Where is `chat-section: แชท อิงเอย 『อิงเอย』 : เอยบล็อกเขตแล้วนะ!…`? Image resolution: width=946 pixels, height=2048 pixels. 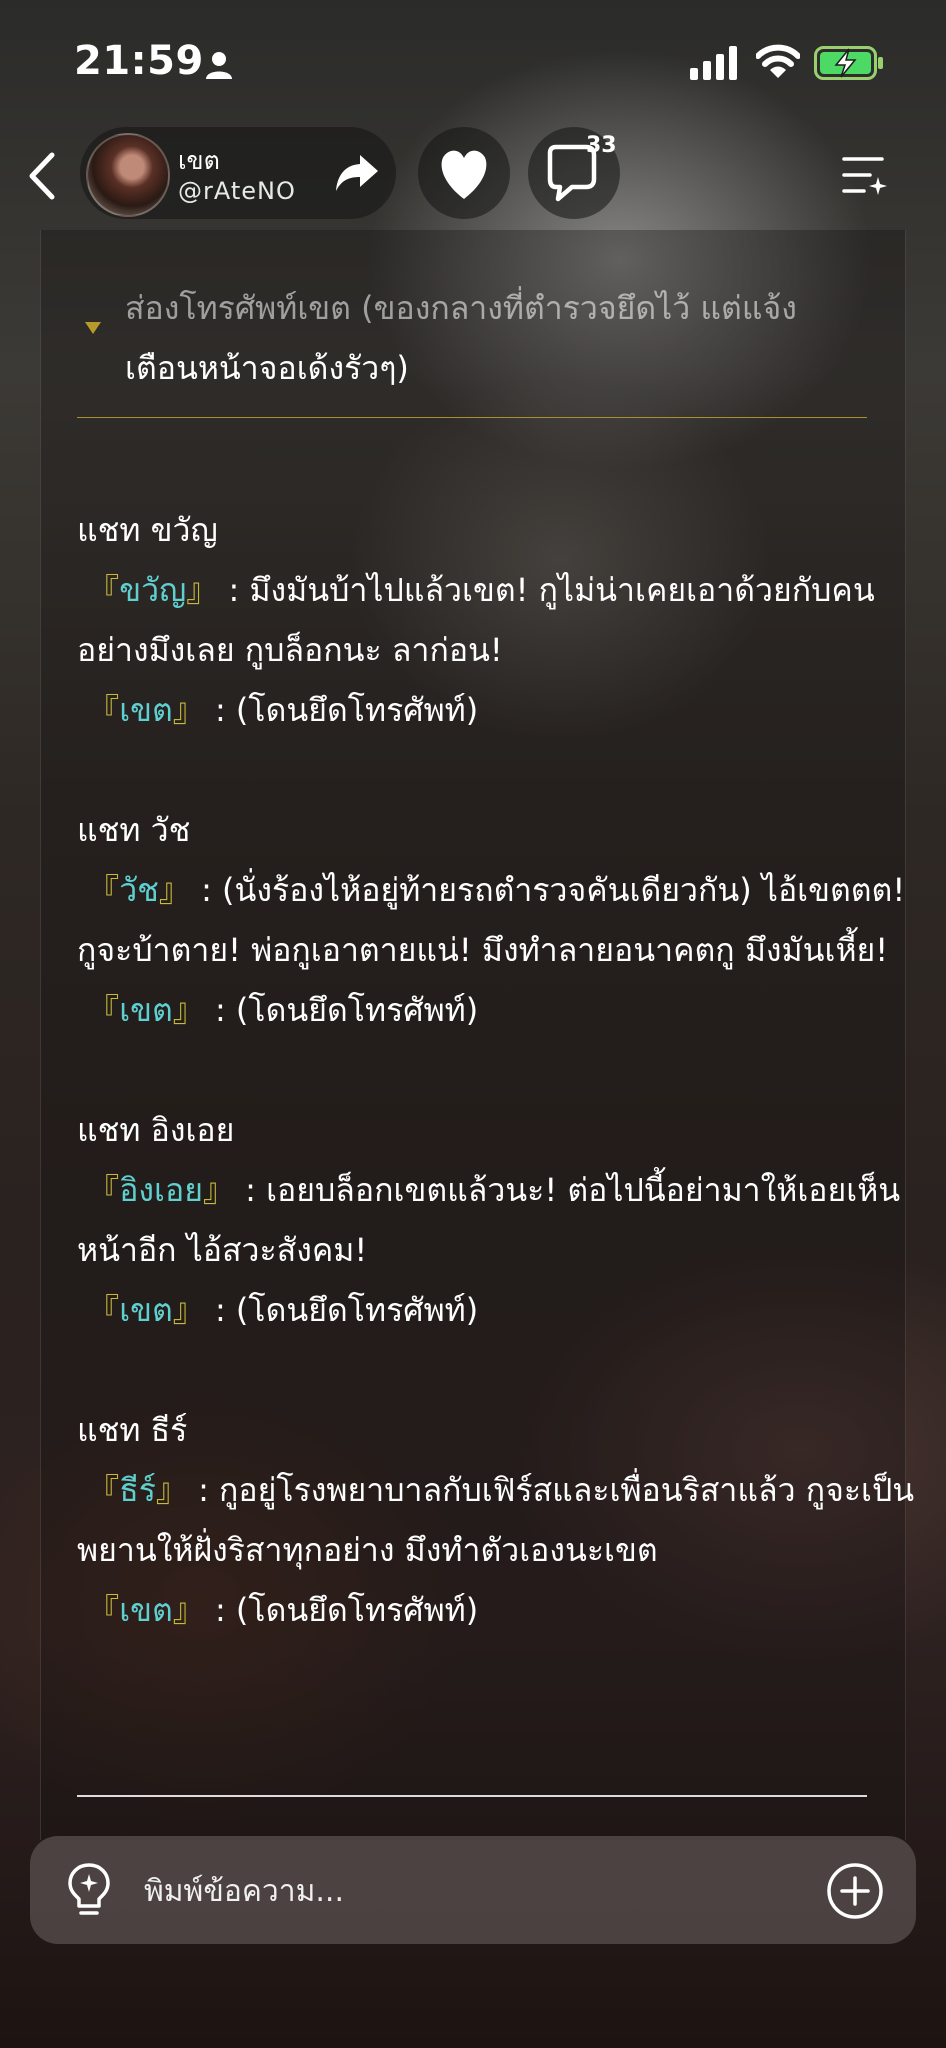
chat-section: แชท อิงเอย 『อิงเอย』 : เอยบล็อกเขตแล้วนะ!… is located at coordinates (497, 1220).